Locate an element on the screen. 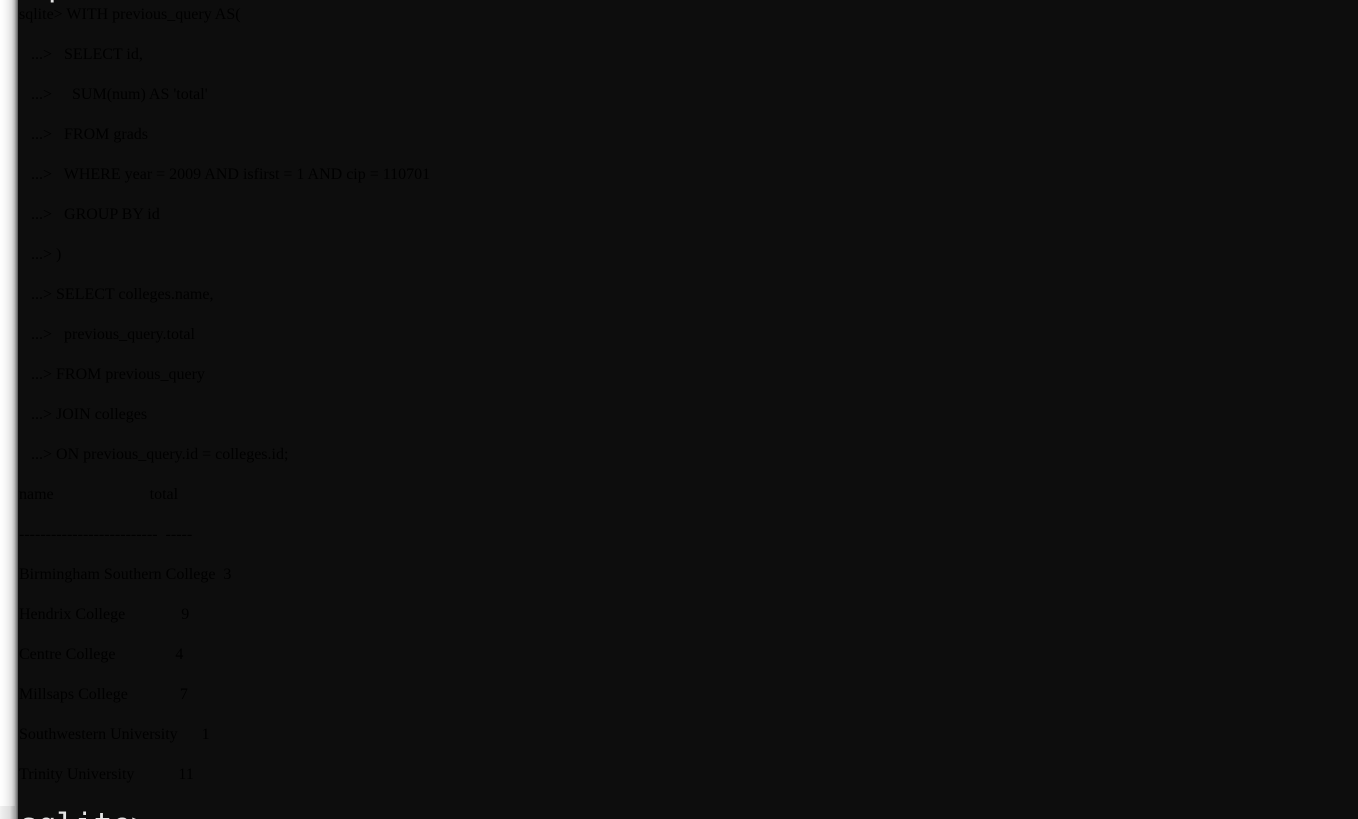 The image size is (1358, 819). result-table-header: name total is located at coordinates (99, 494).